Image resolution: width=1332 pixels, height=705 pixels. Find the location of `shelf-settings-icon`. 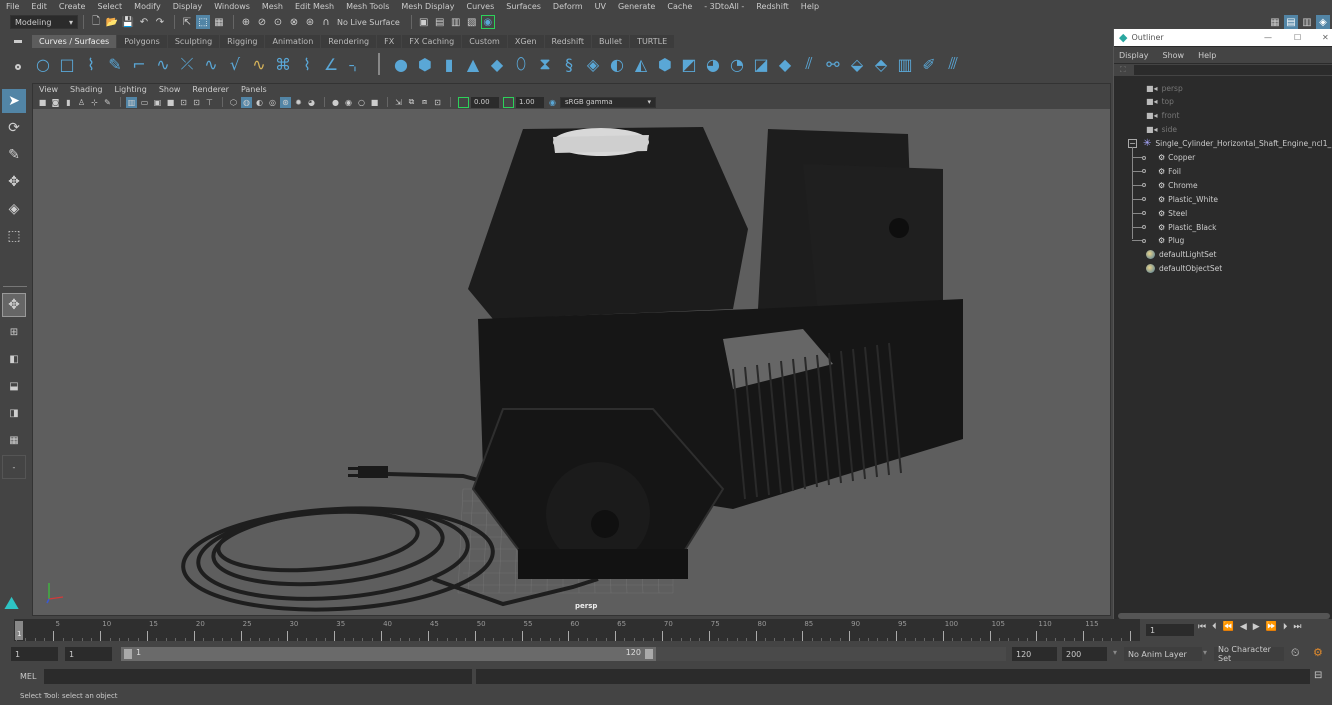

shelf-settings-icon is located at coordinates (18, 67).